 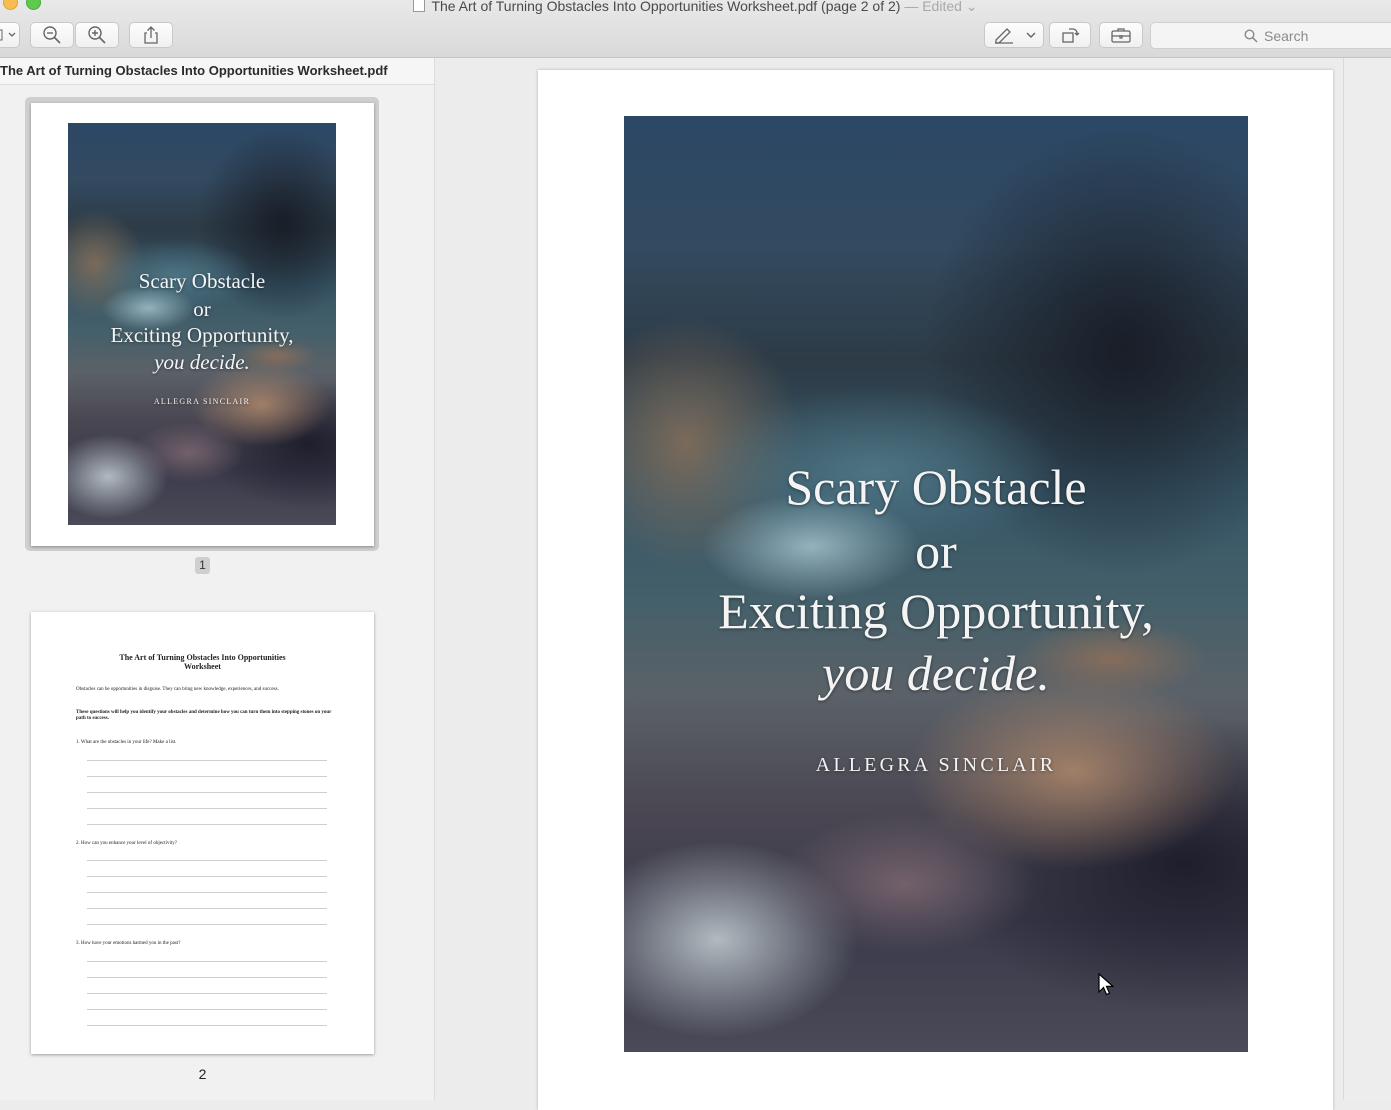 I want to click on sidebar-view-button, so click(x=10, y=35).